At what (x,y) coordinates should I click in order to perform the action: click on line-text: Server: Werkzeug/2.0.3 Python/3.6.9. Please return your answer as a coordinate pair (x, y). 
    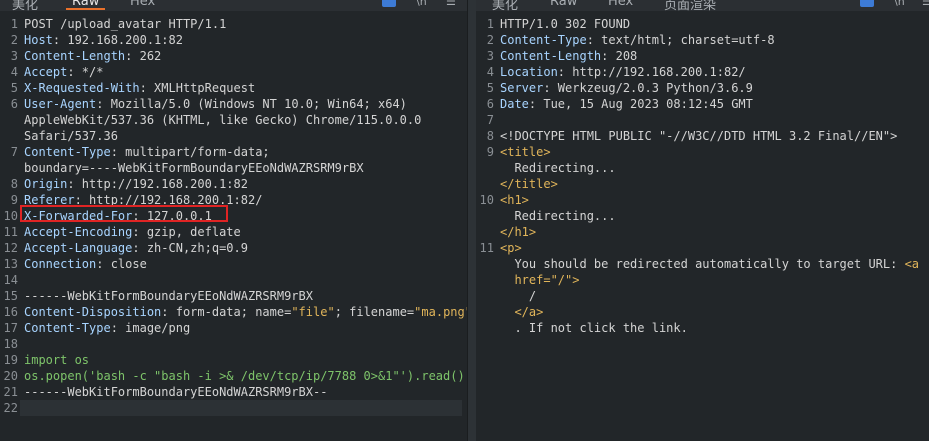
    Looking at the image, I should click on (626, 88).